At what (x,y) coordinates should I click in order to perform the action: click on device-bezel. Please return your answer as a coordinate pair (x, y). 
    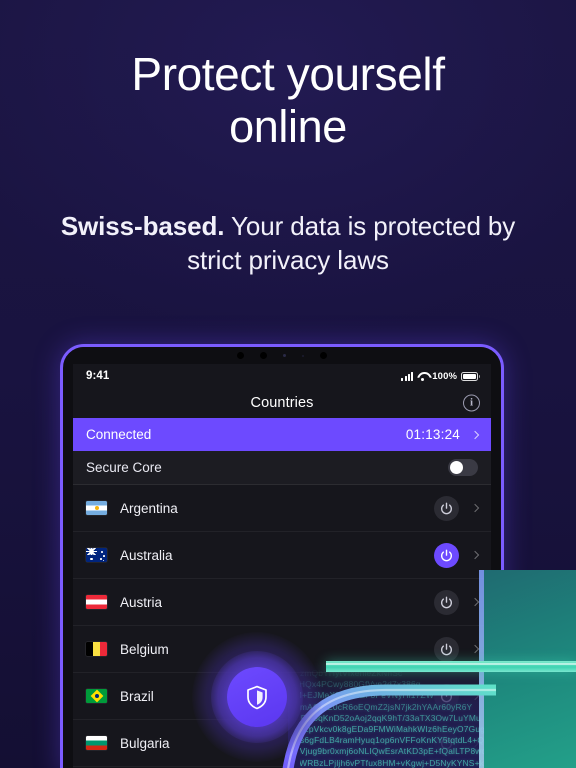
    Looking at the image, I should click on (282, 355).